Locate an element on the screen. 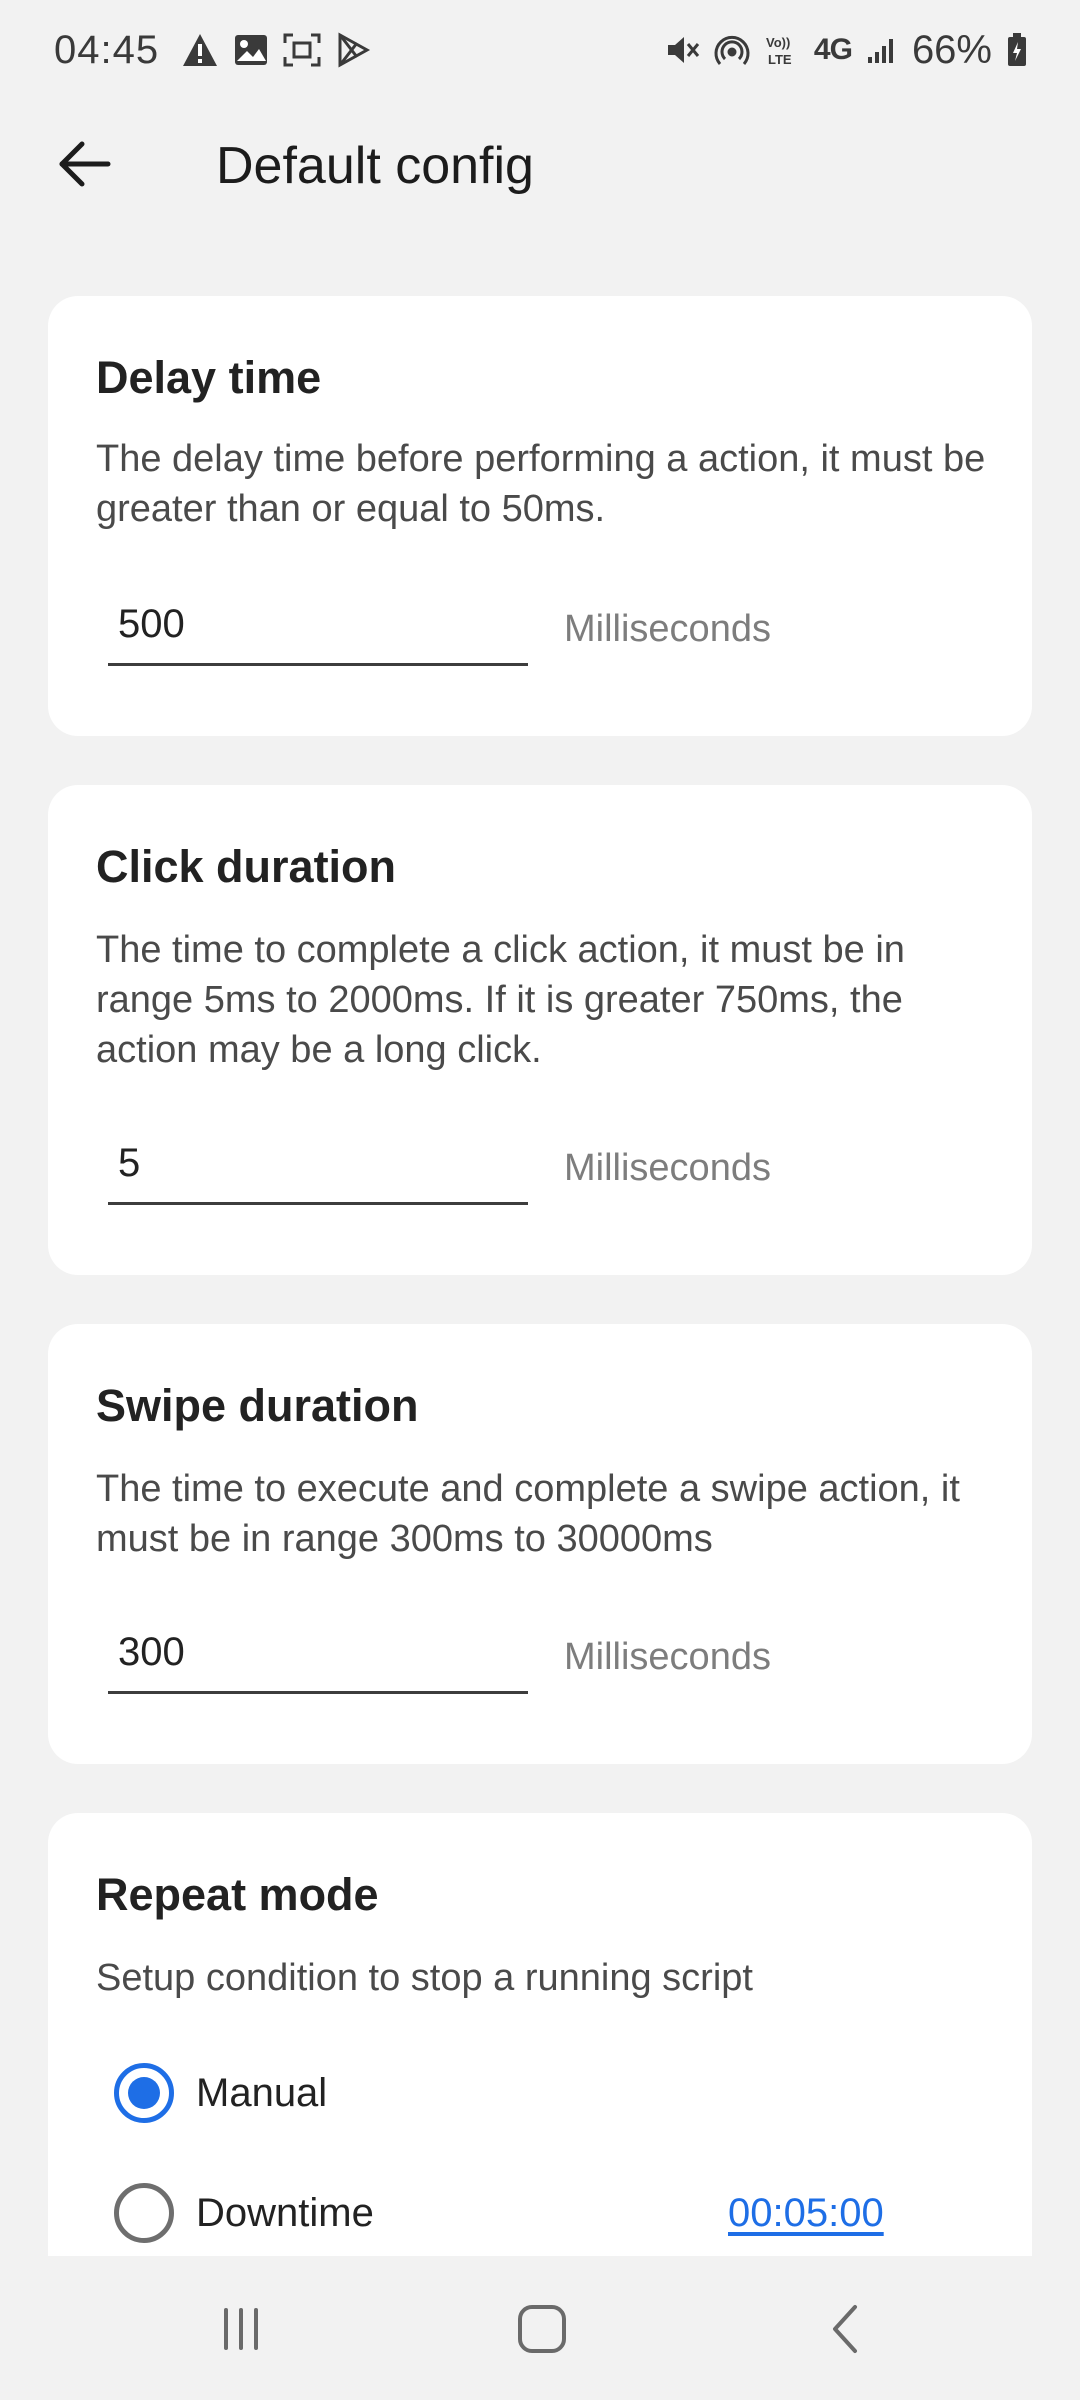  recents-button is located at coordinates (241, 2331).